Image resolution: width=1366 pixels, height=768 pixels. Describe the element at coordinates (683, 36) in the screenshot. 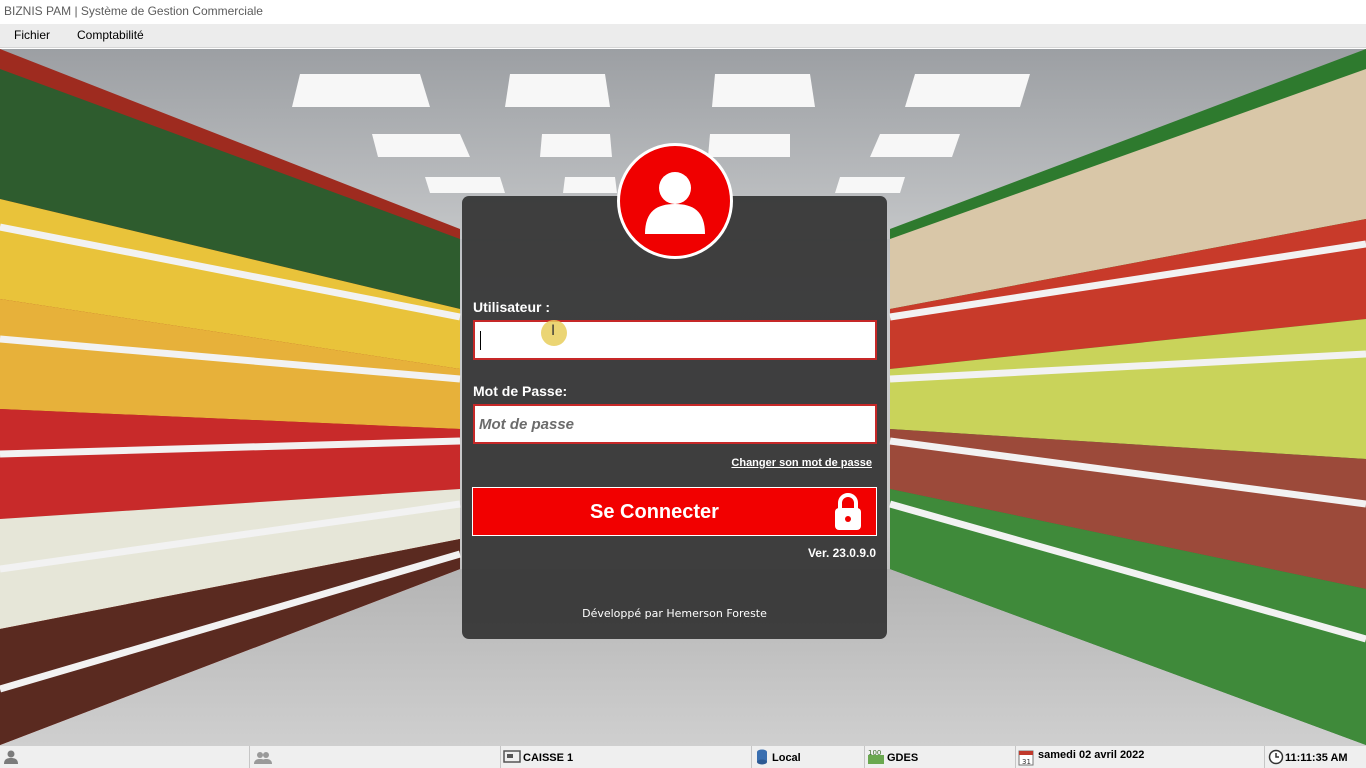

I see `menu-bar: Fichier Comptabilité` at that location.